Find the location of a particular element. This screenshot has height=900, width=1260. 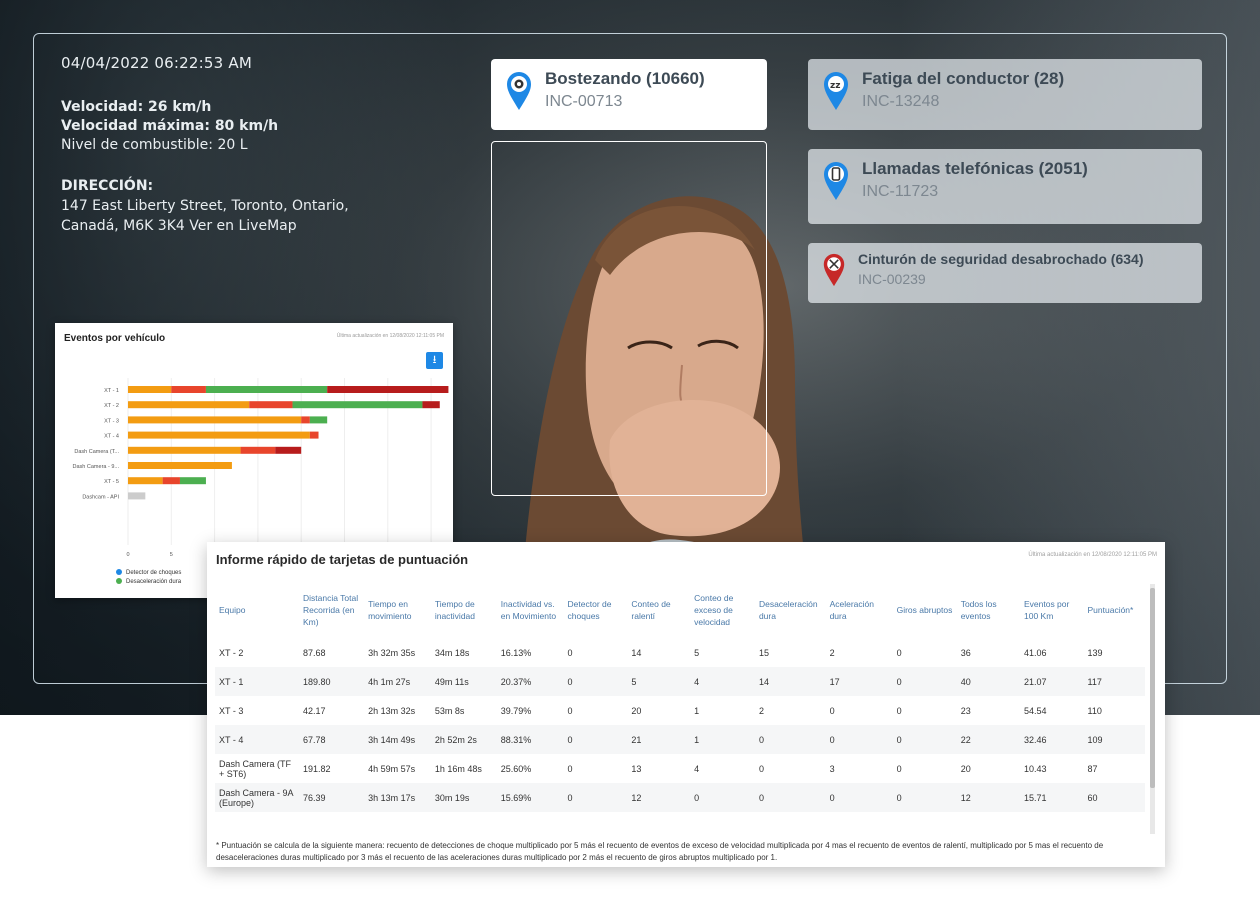

event-card-phone: Llamadas telefónicas (2051) INC-11723 is located at coordinates (1005, 186).